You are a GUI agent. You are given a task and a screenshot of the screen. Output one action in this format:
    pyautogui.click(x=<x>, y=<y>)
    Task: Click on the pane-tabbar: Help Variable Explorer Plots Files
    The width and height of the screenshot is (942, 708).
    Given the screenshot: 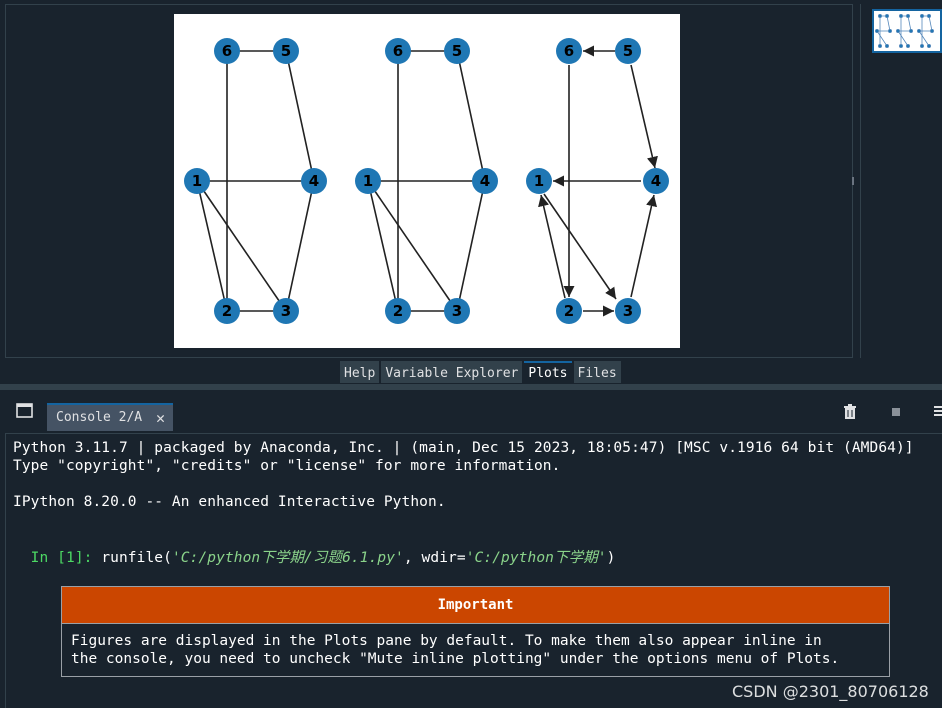 What is the action you would take?
    pyautogui.click(x=481, y=372)
    